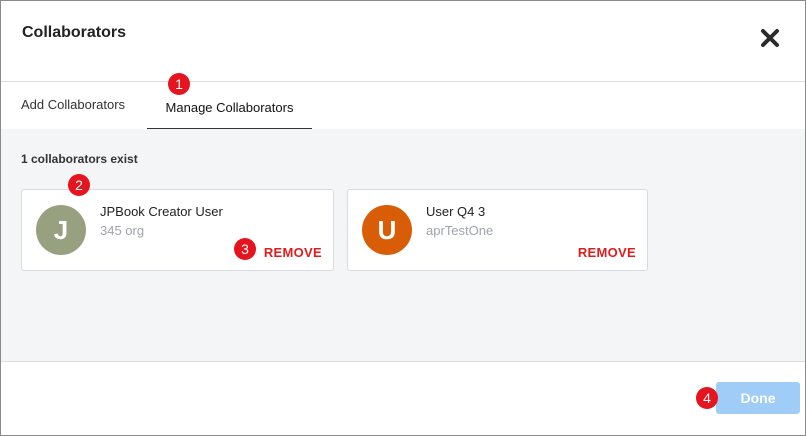 The width and height of the screenshot is (806, 436). Describe the element at coordinates (403, 106) in the screenshot. I see `tab-bar: Add Collaborators Manage Collaborators` at that location.